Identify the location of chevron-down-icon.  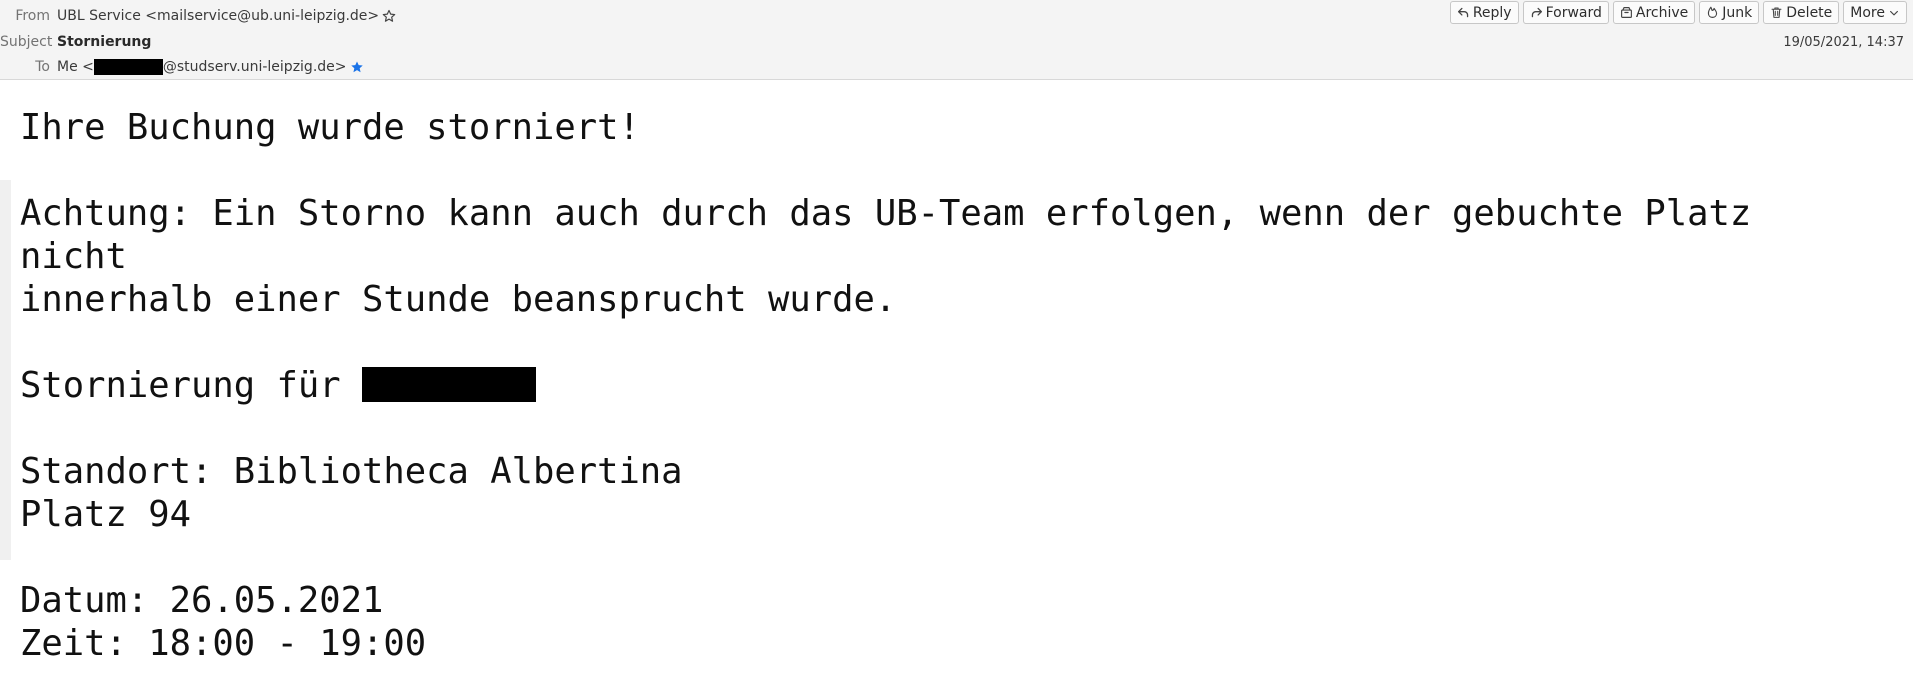
(1894, 13).